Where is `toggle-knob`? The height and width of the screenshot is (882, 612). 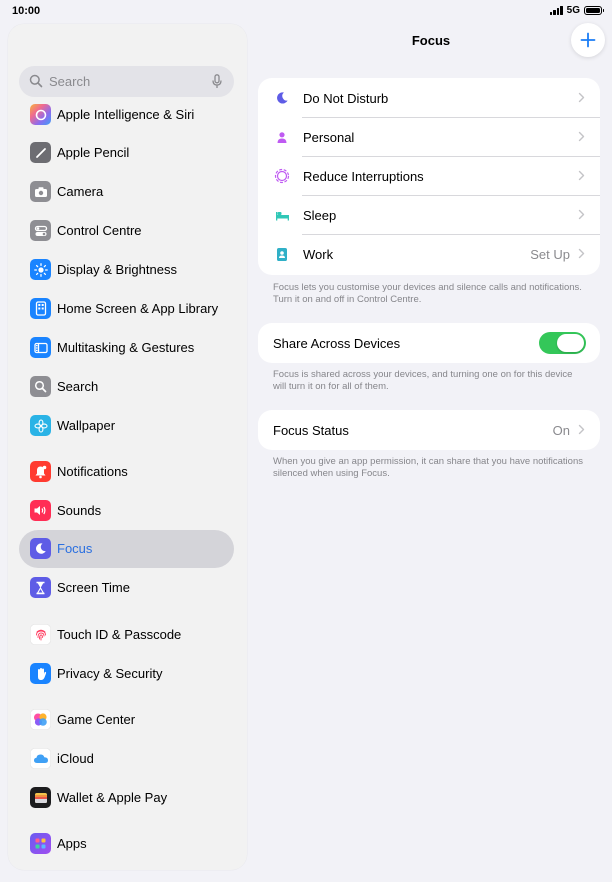 toggle-knob is located at coordinates (570, 343).